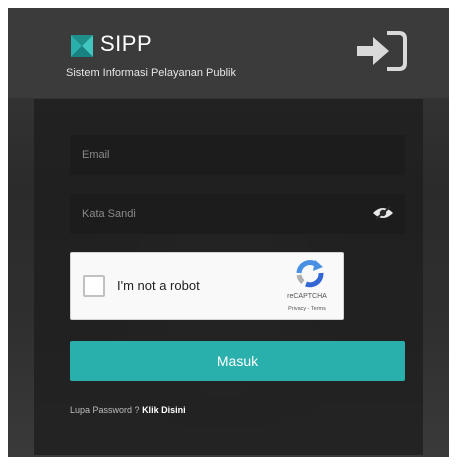  Describe the element at coordinates (307, 309) in the screenshot. I see `recaptcha-privacy-terms: Privacy - Terms` at that location.